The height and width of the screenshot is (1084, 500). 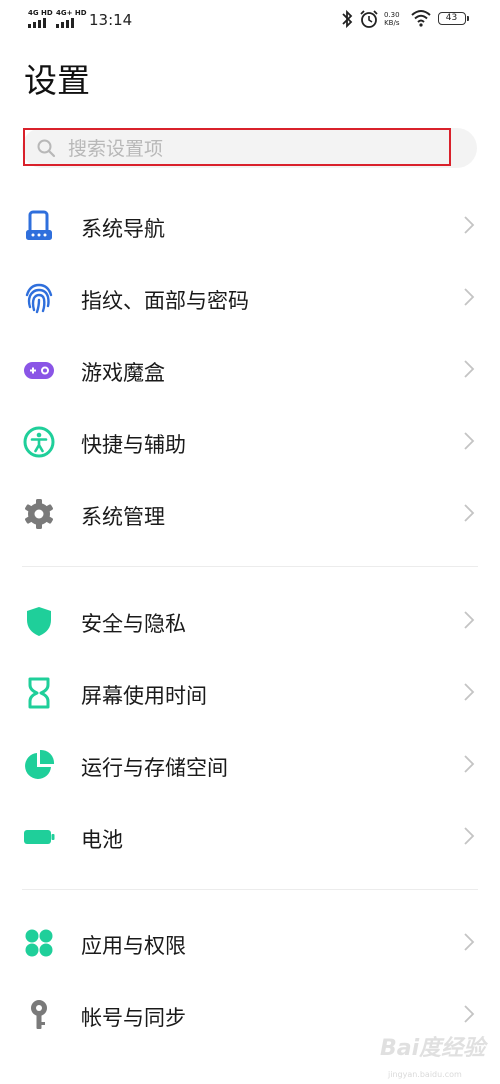 I want to click on baidu-jingyan-watermark: Bai度经验 jingyan.baidu.com, so click(x=437, y=1055).